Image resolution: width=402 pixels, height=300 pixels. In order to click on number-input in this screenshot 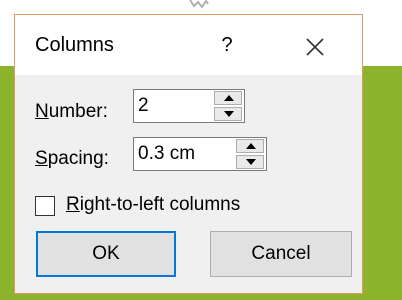, I will do `click(173, 106)`.